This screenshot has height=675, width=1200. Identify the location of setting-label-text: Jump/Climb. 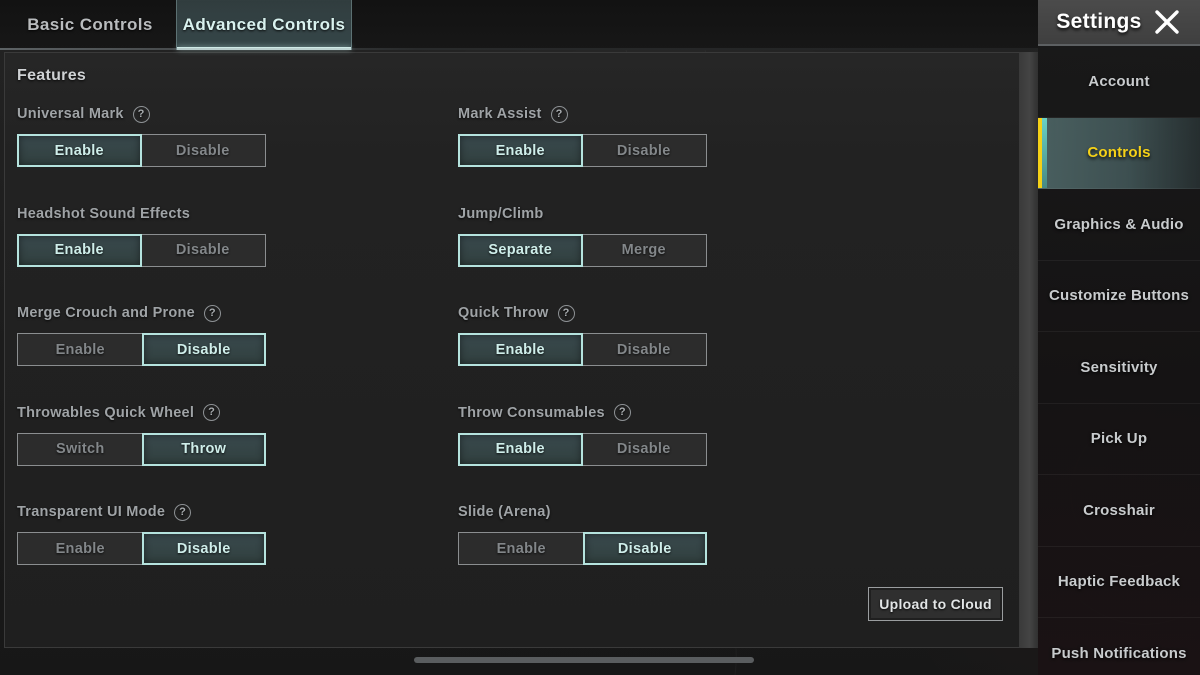
(501, 213).